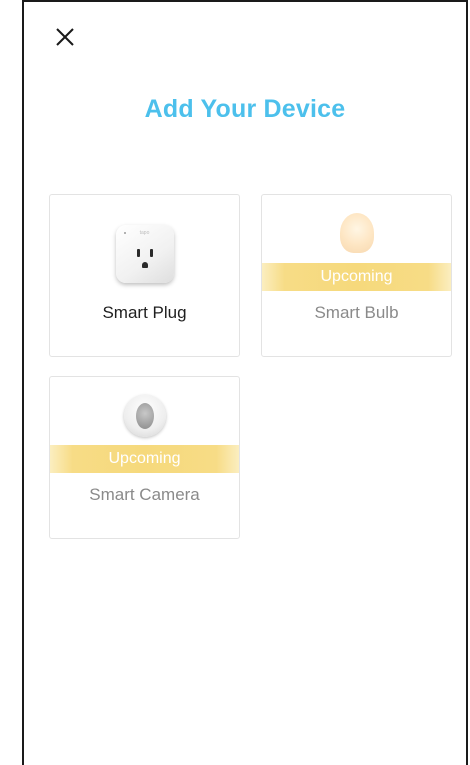 The width and height of the screenshot is (470, 765). I want to click on close-icon, so click(65, 37).